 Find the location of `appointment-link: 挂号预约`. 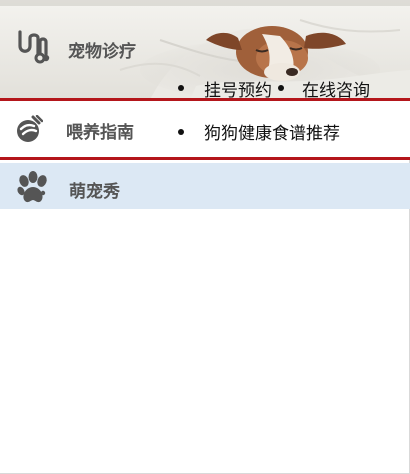

appointment-link: 挂号预约 is located at coordinates (224, 88).